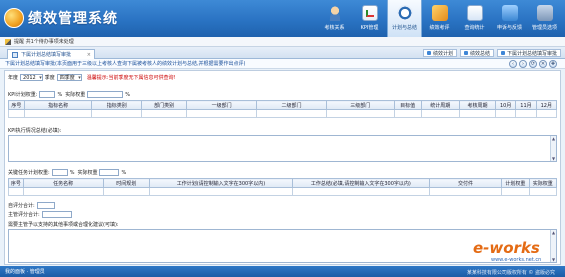 Image resolution: width=565 pixels, height=277 pixels. Describe the element at coordinates (63, 183) in the screenshot. I see `task-col-header: 任务名称` at that location.